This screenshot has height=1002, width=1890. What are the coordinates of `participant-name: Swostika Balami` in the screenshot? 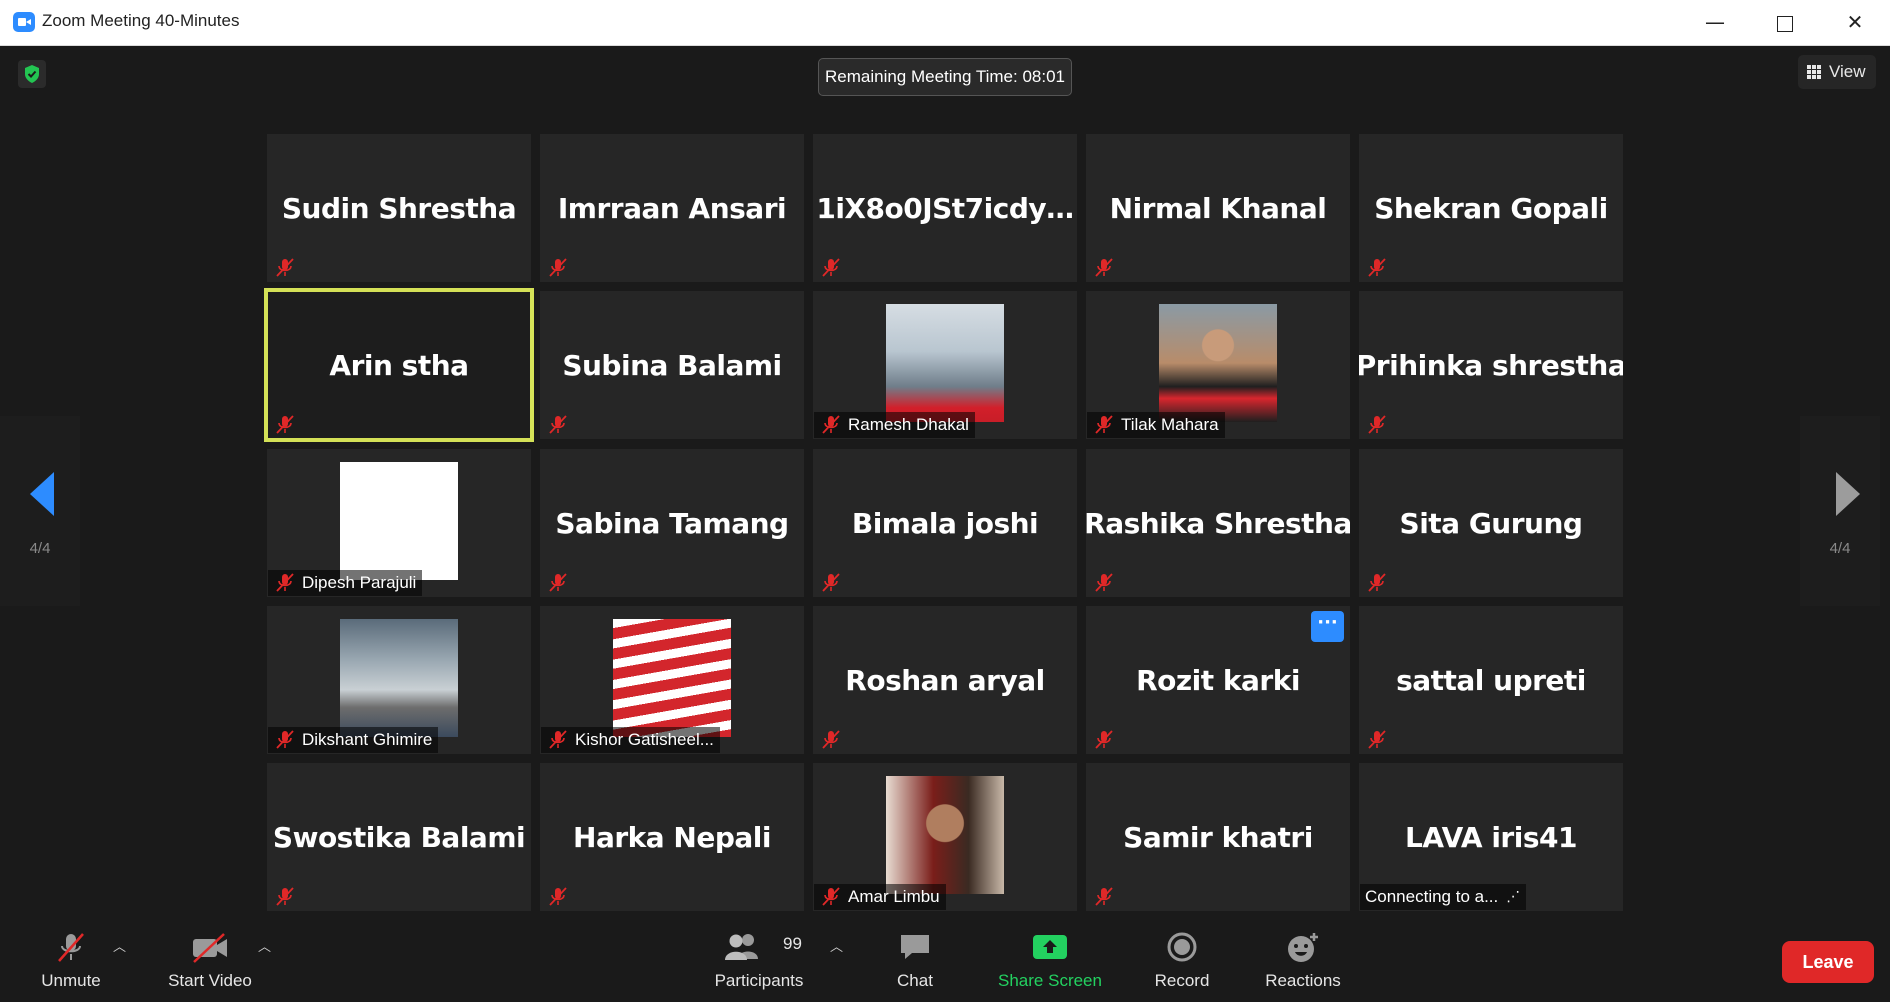 It's located at (399, 837).